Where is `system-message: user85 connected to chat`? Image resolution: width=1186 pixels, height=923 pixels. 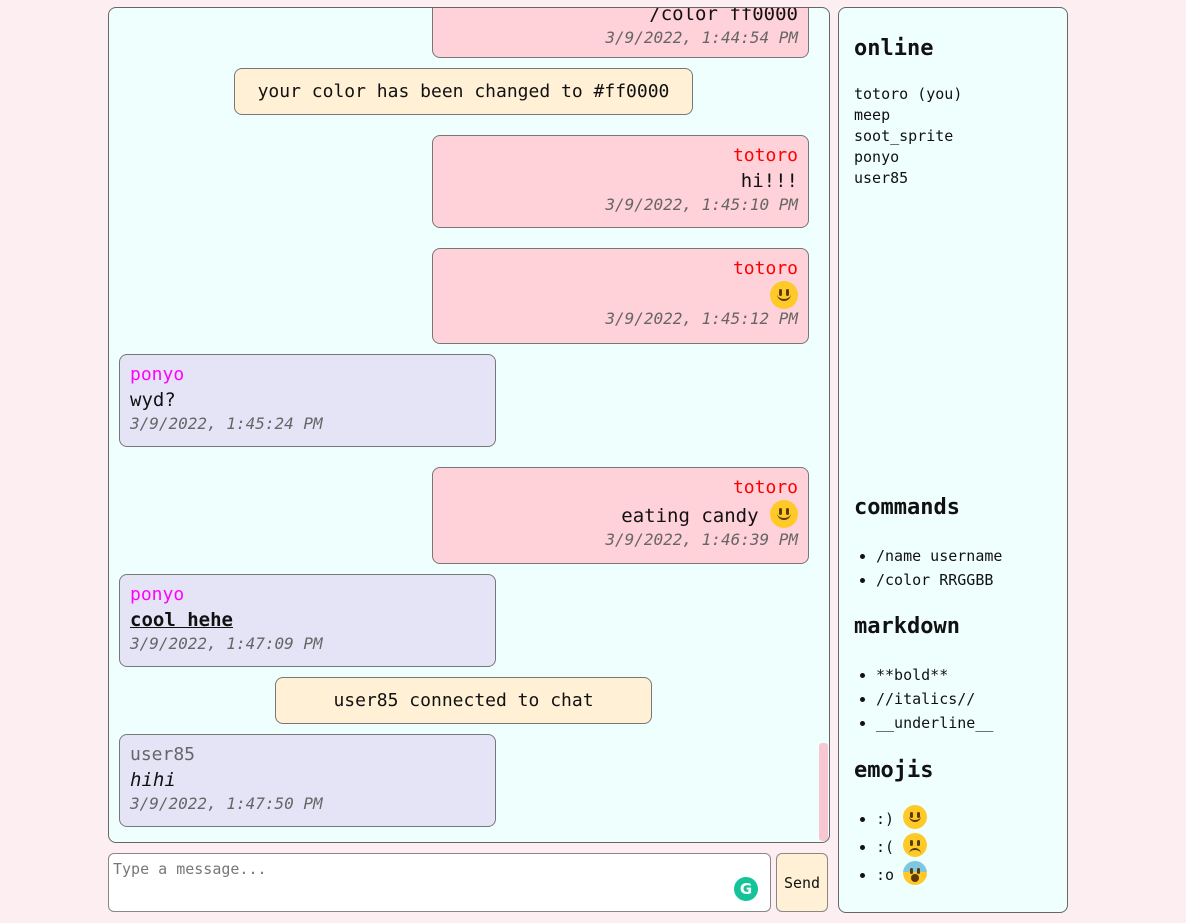
system-message: user85 connected to chat is located at coordinates (463, 700).